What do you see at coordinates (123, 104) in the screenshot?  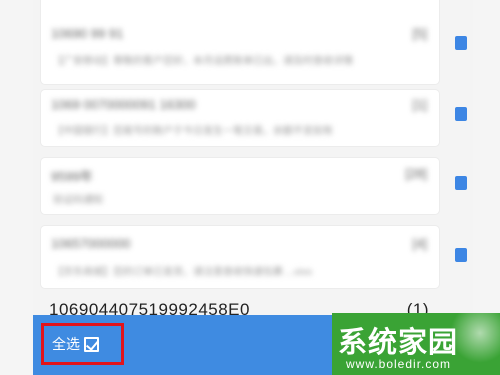 I see `message-sender: 1069 0070000091 16300` at bounding box center [123, 104].